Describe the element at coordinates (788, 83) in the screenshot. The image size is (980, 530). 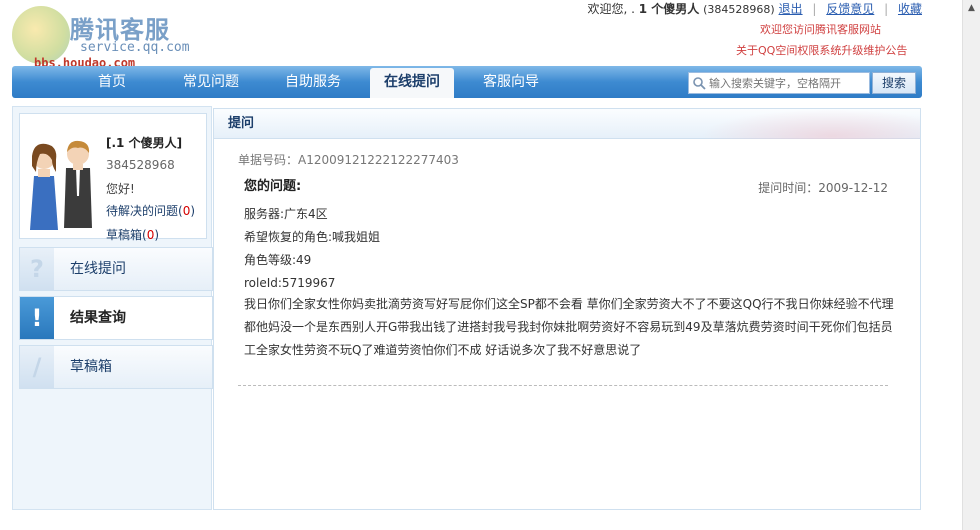
I see `search-input` at that location.